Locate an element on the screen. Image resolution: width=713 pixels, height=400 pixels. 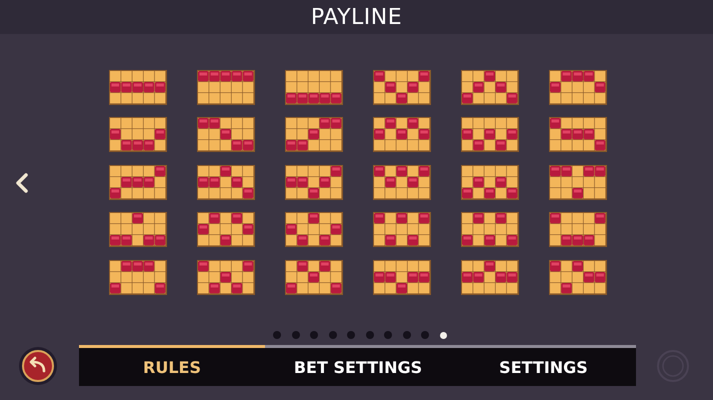
screen-title: PAYLINE is located at coordinates (356, 17).